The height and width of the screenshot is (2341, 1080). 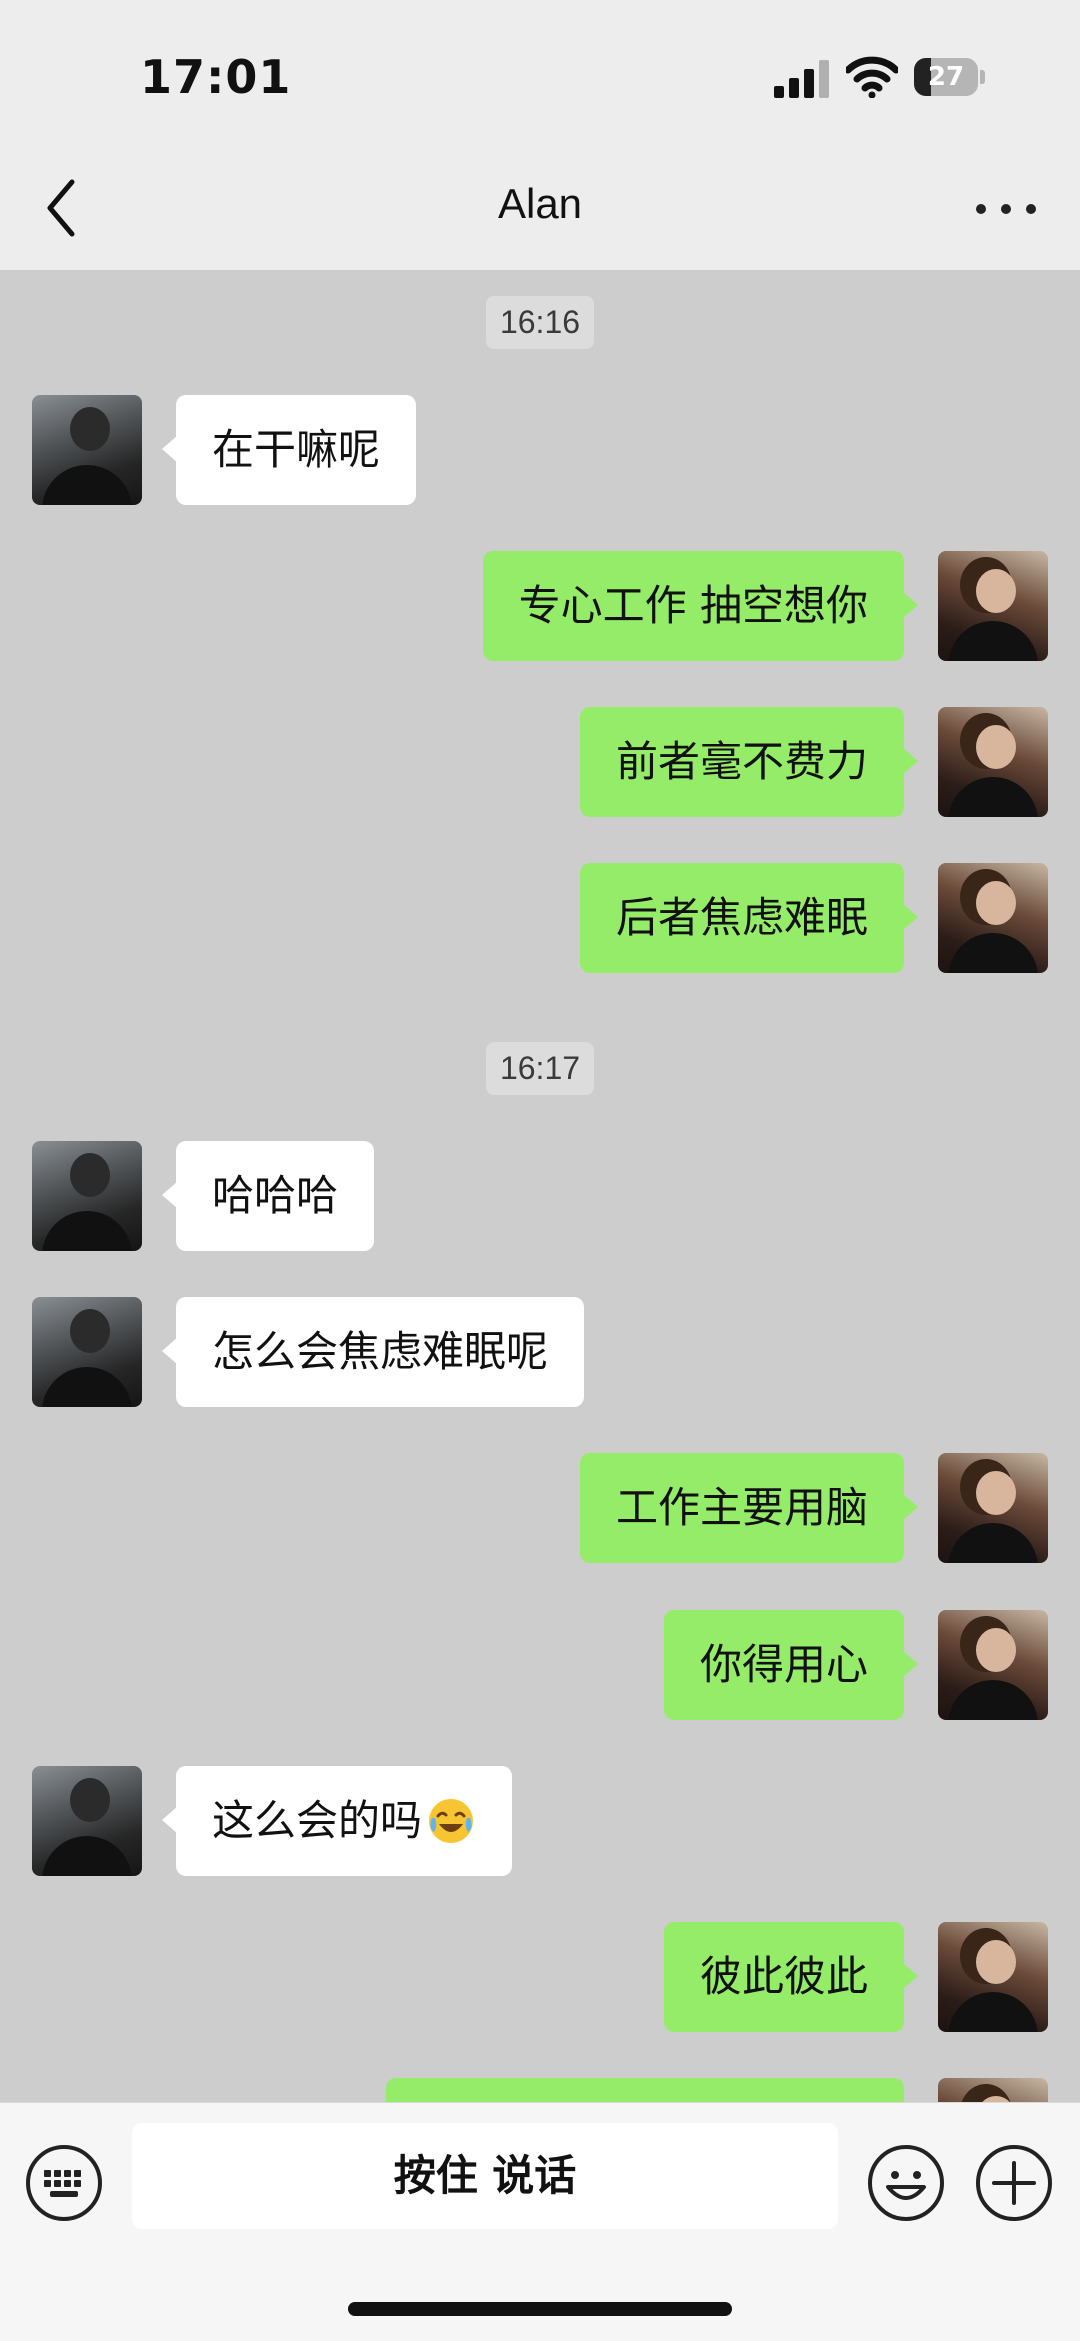 What do you see at coordinates (700, 606) in the screenshot?
I see `message-bubble: 专心工作 抽空想你` at bounding box center [700, 606].